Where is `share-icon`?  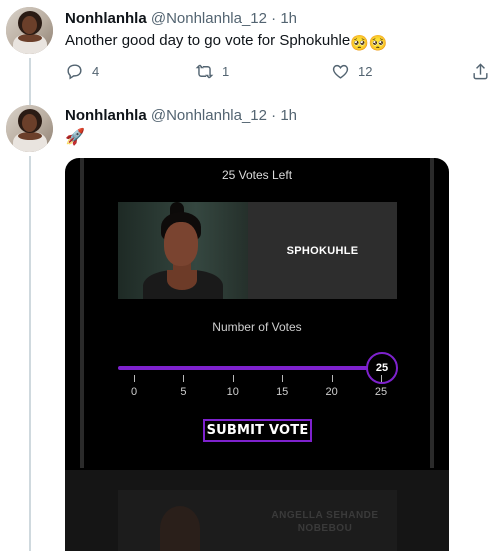
share-icon is located at coordinates (480, 71).